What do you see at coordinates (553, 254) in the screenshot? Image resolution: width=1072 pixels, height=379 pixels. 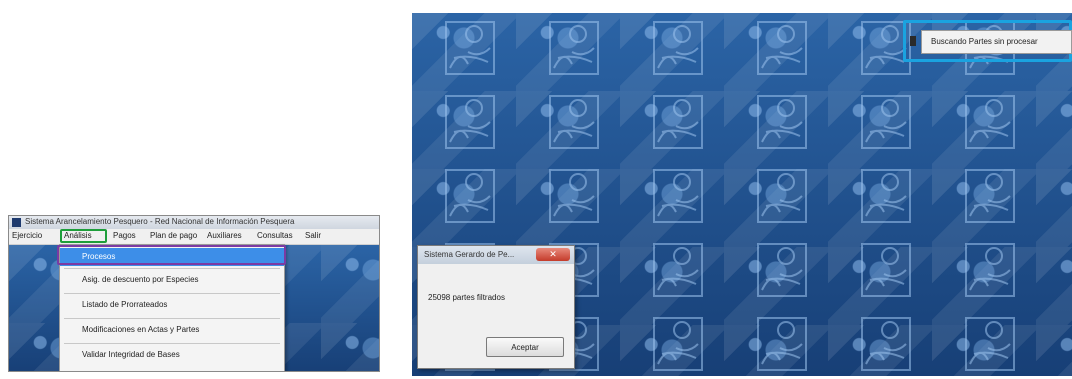 I see `close-icon: ✕` at bounding box center [553, 254].